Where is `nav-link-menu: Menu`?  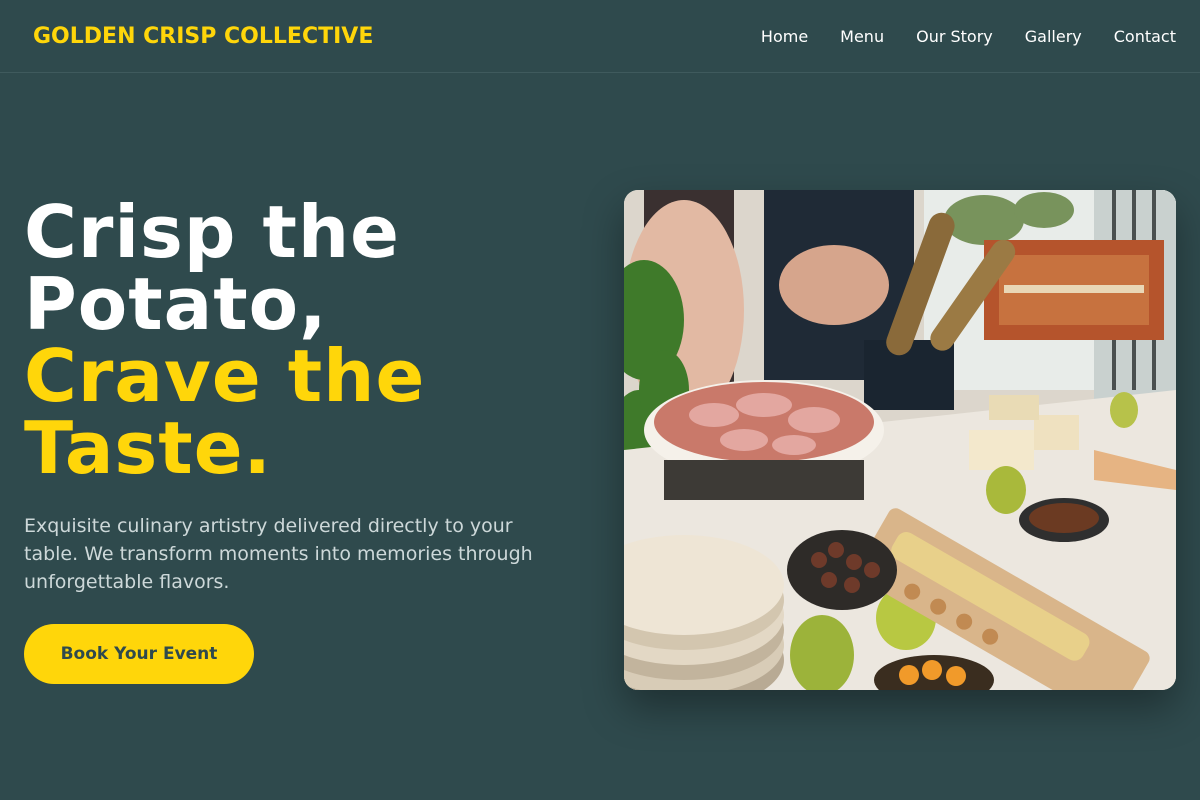 nav-link-menu: Menu is located at coordinates (862, 36).